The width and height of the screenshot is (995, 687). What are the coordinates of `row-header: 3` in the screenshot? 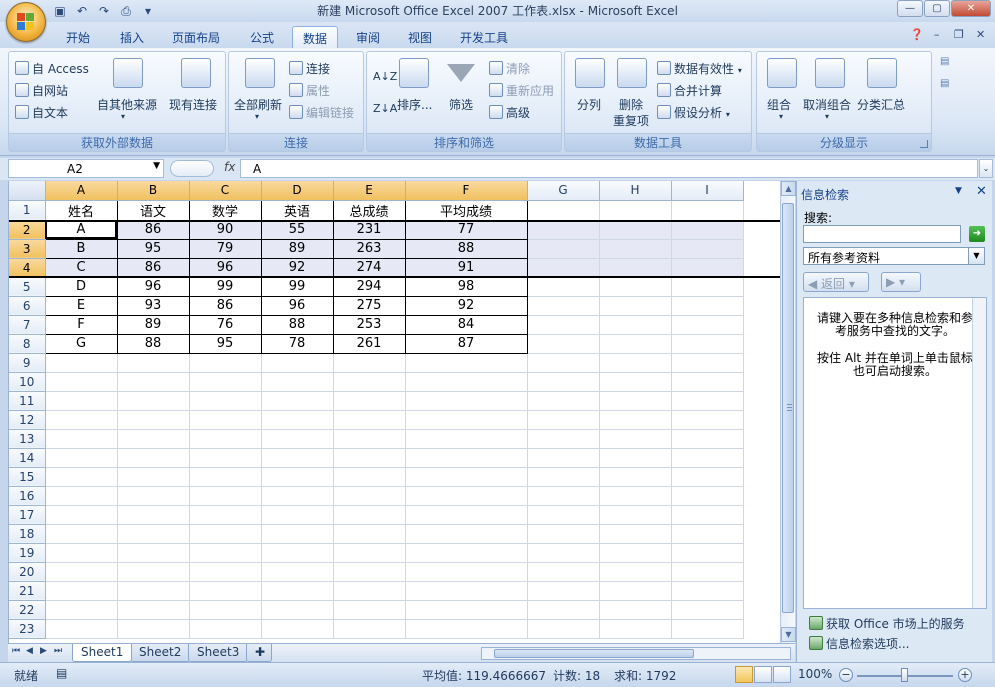 It's located at (27, 249).